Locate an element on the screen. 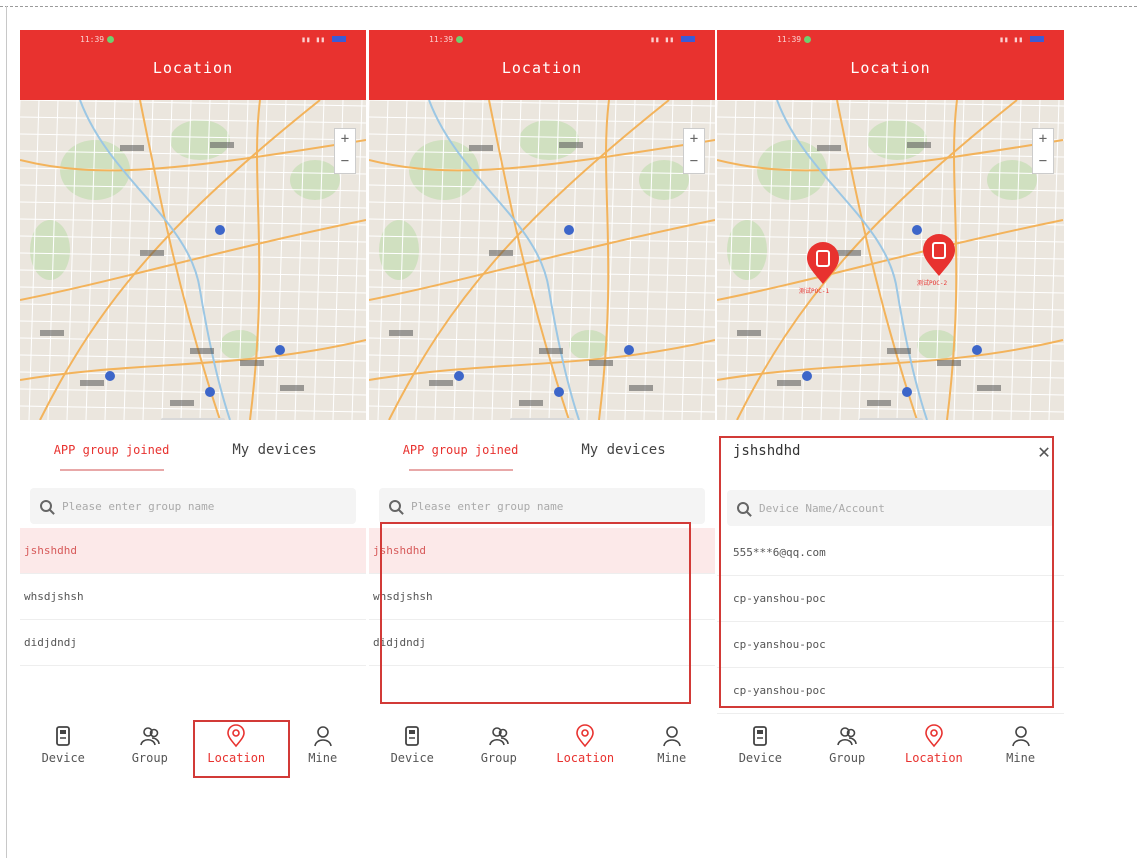 Image resolution: width=1137 pixels, height=858 pixels. highlight-box-device-panel is located at coordinates (886, 572).